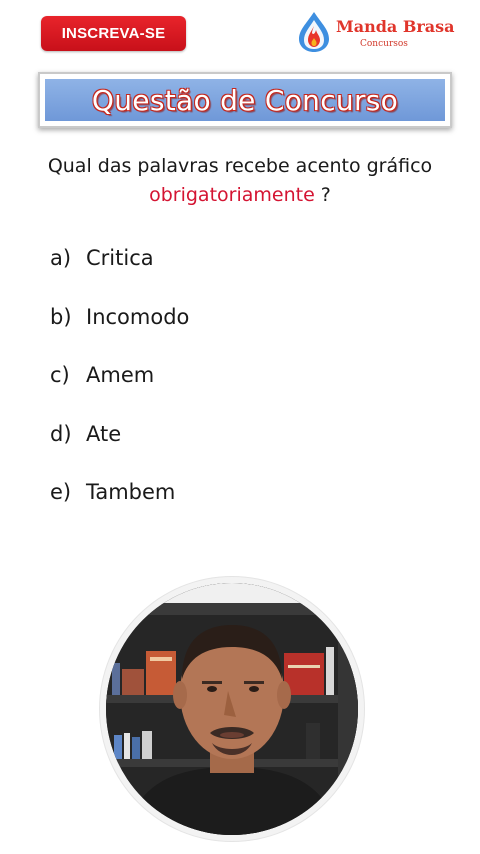 The height and width of the screenshot is (854, 480). What do you see at coordinates (113, 33) in the screenshot?
I see `subscribe-button: INSCREVA-SE` at bounding box center [113, 33].